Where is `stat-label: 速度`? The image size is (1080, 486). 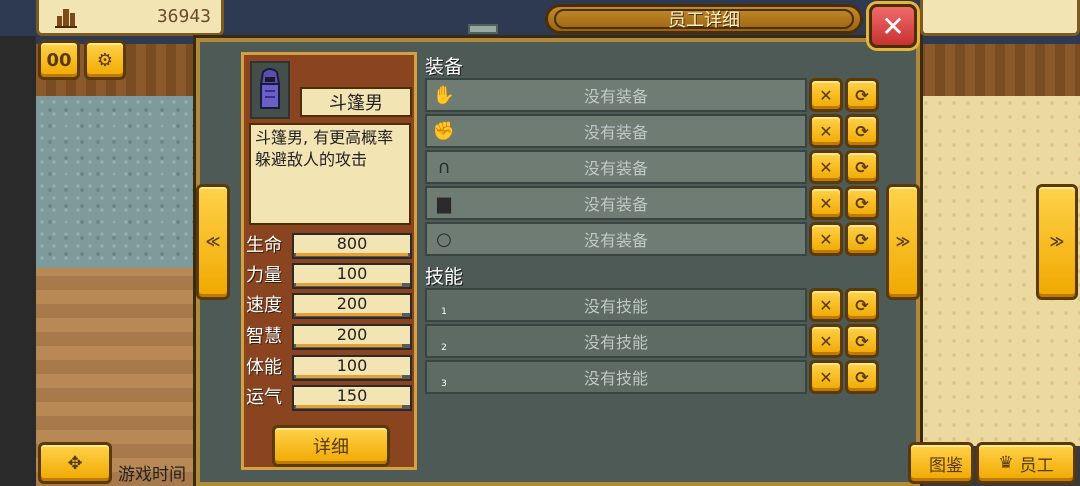 stat-label: 速度 is located at coordinates (264, 305).